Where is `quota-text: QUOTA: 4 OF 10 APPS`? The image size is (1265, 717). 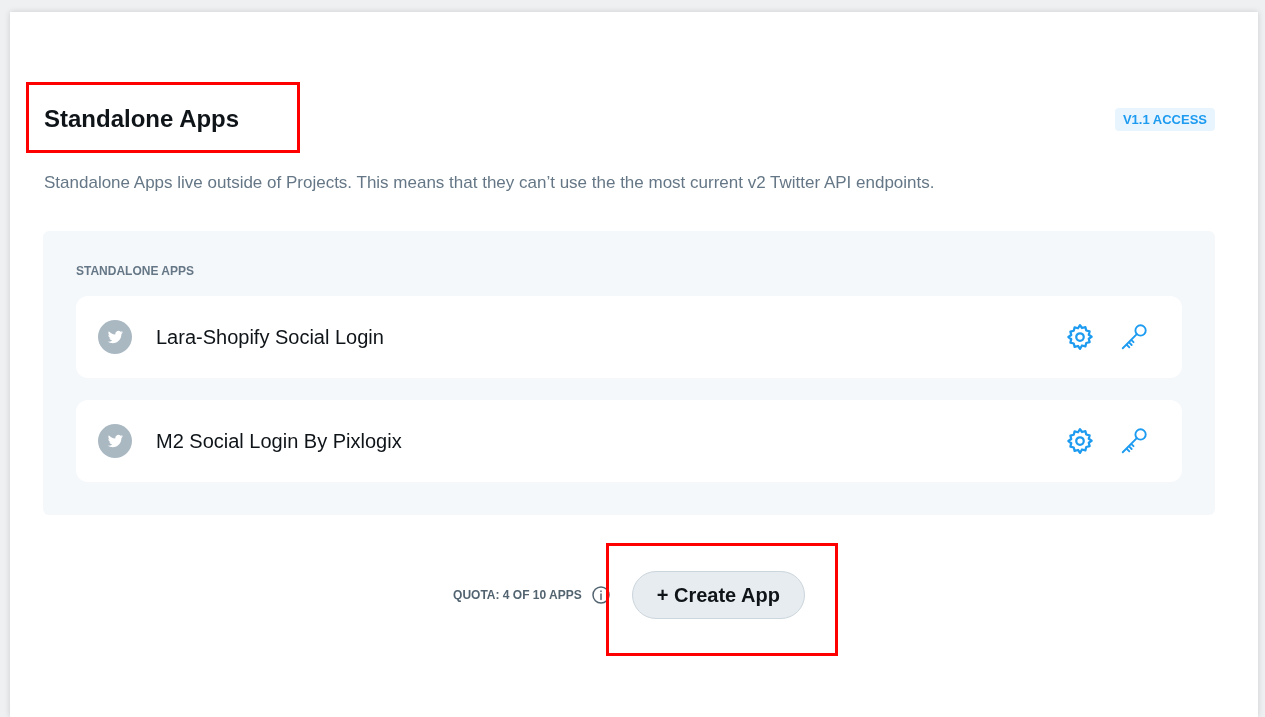 quota-text: QUOTA: 4 OF 10 APPS is located at coordinates (517, 595).